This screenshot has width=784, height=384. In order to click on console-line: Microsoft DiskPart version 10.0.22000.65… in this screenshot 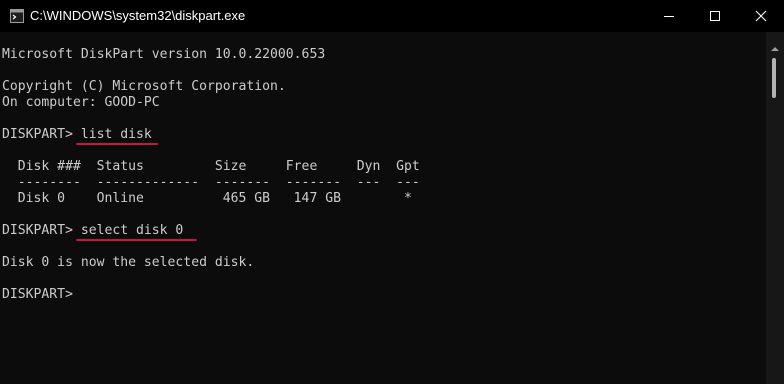, I will do `click(164, 54)`.